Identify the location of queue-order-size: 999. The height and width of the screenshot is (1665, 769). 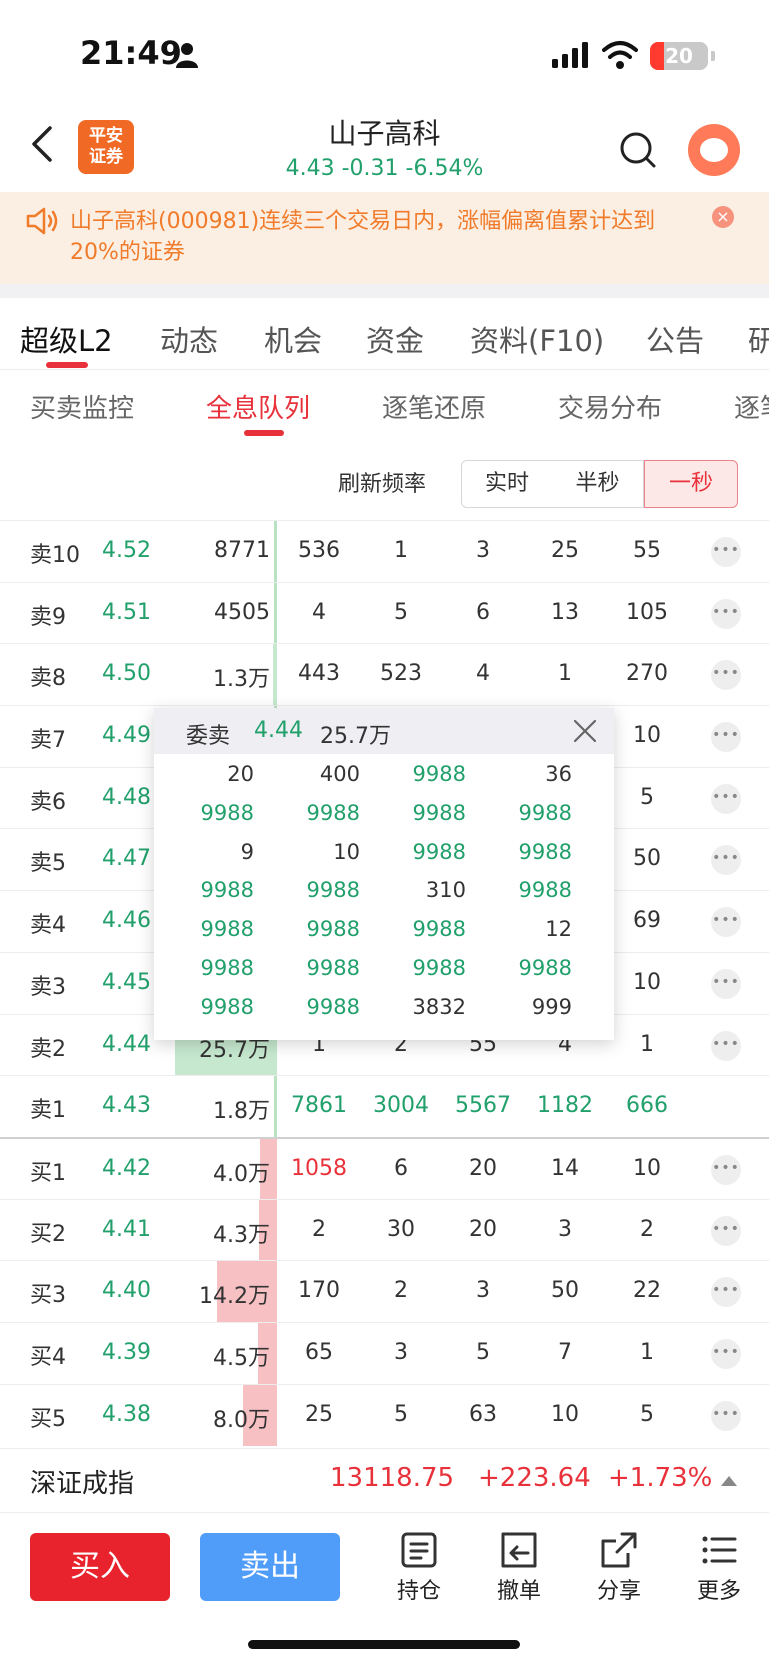
(551, 1006).